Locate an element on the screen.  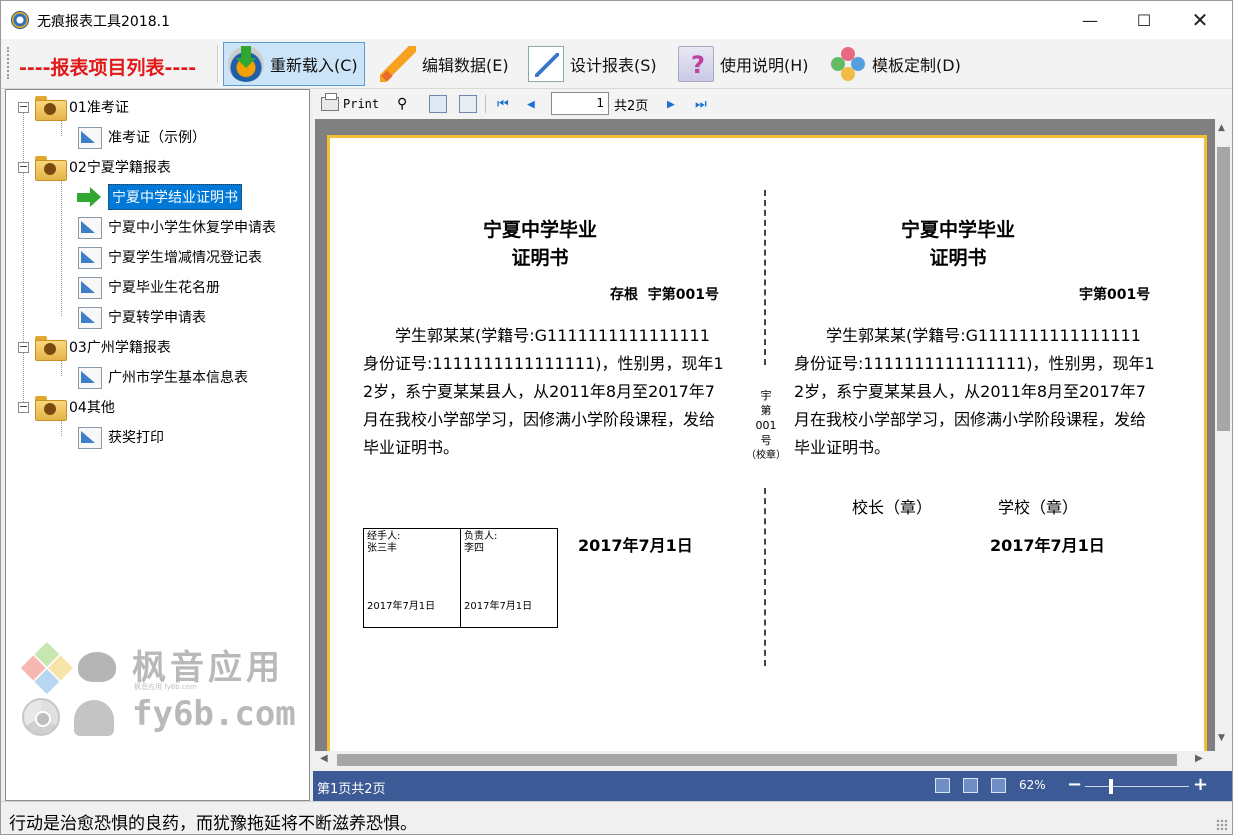
tree-item: 广州市学生基本信息表 is located at coordinates (162, 377).